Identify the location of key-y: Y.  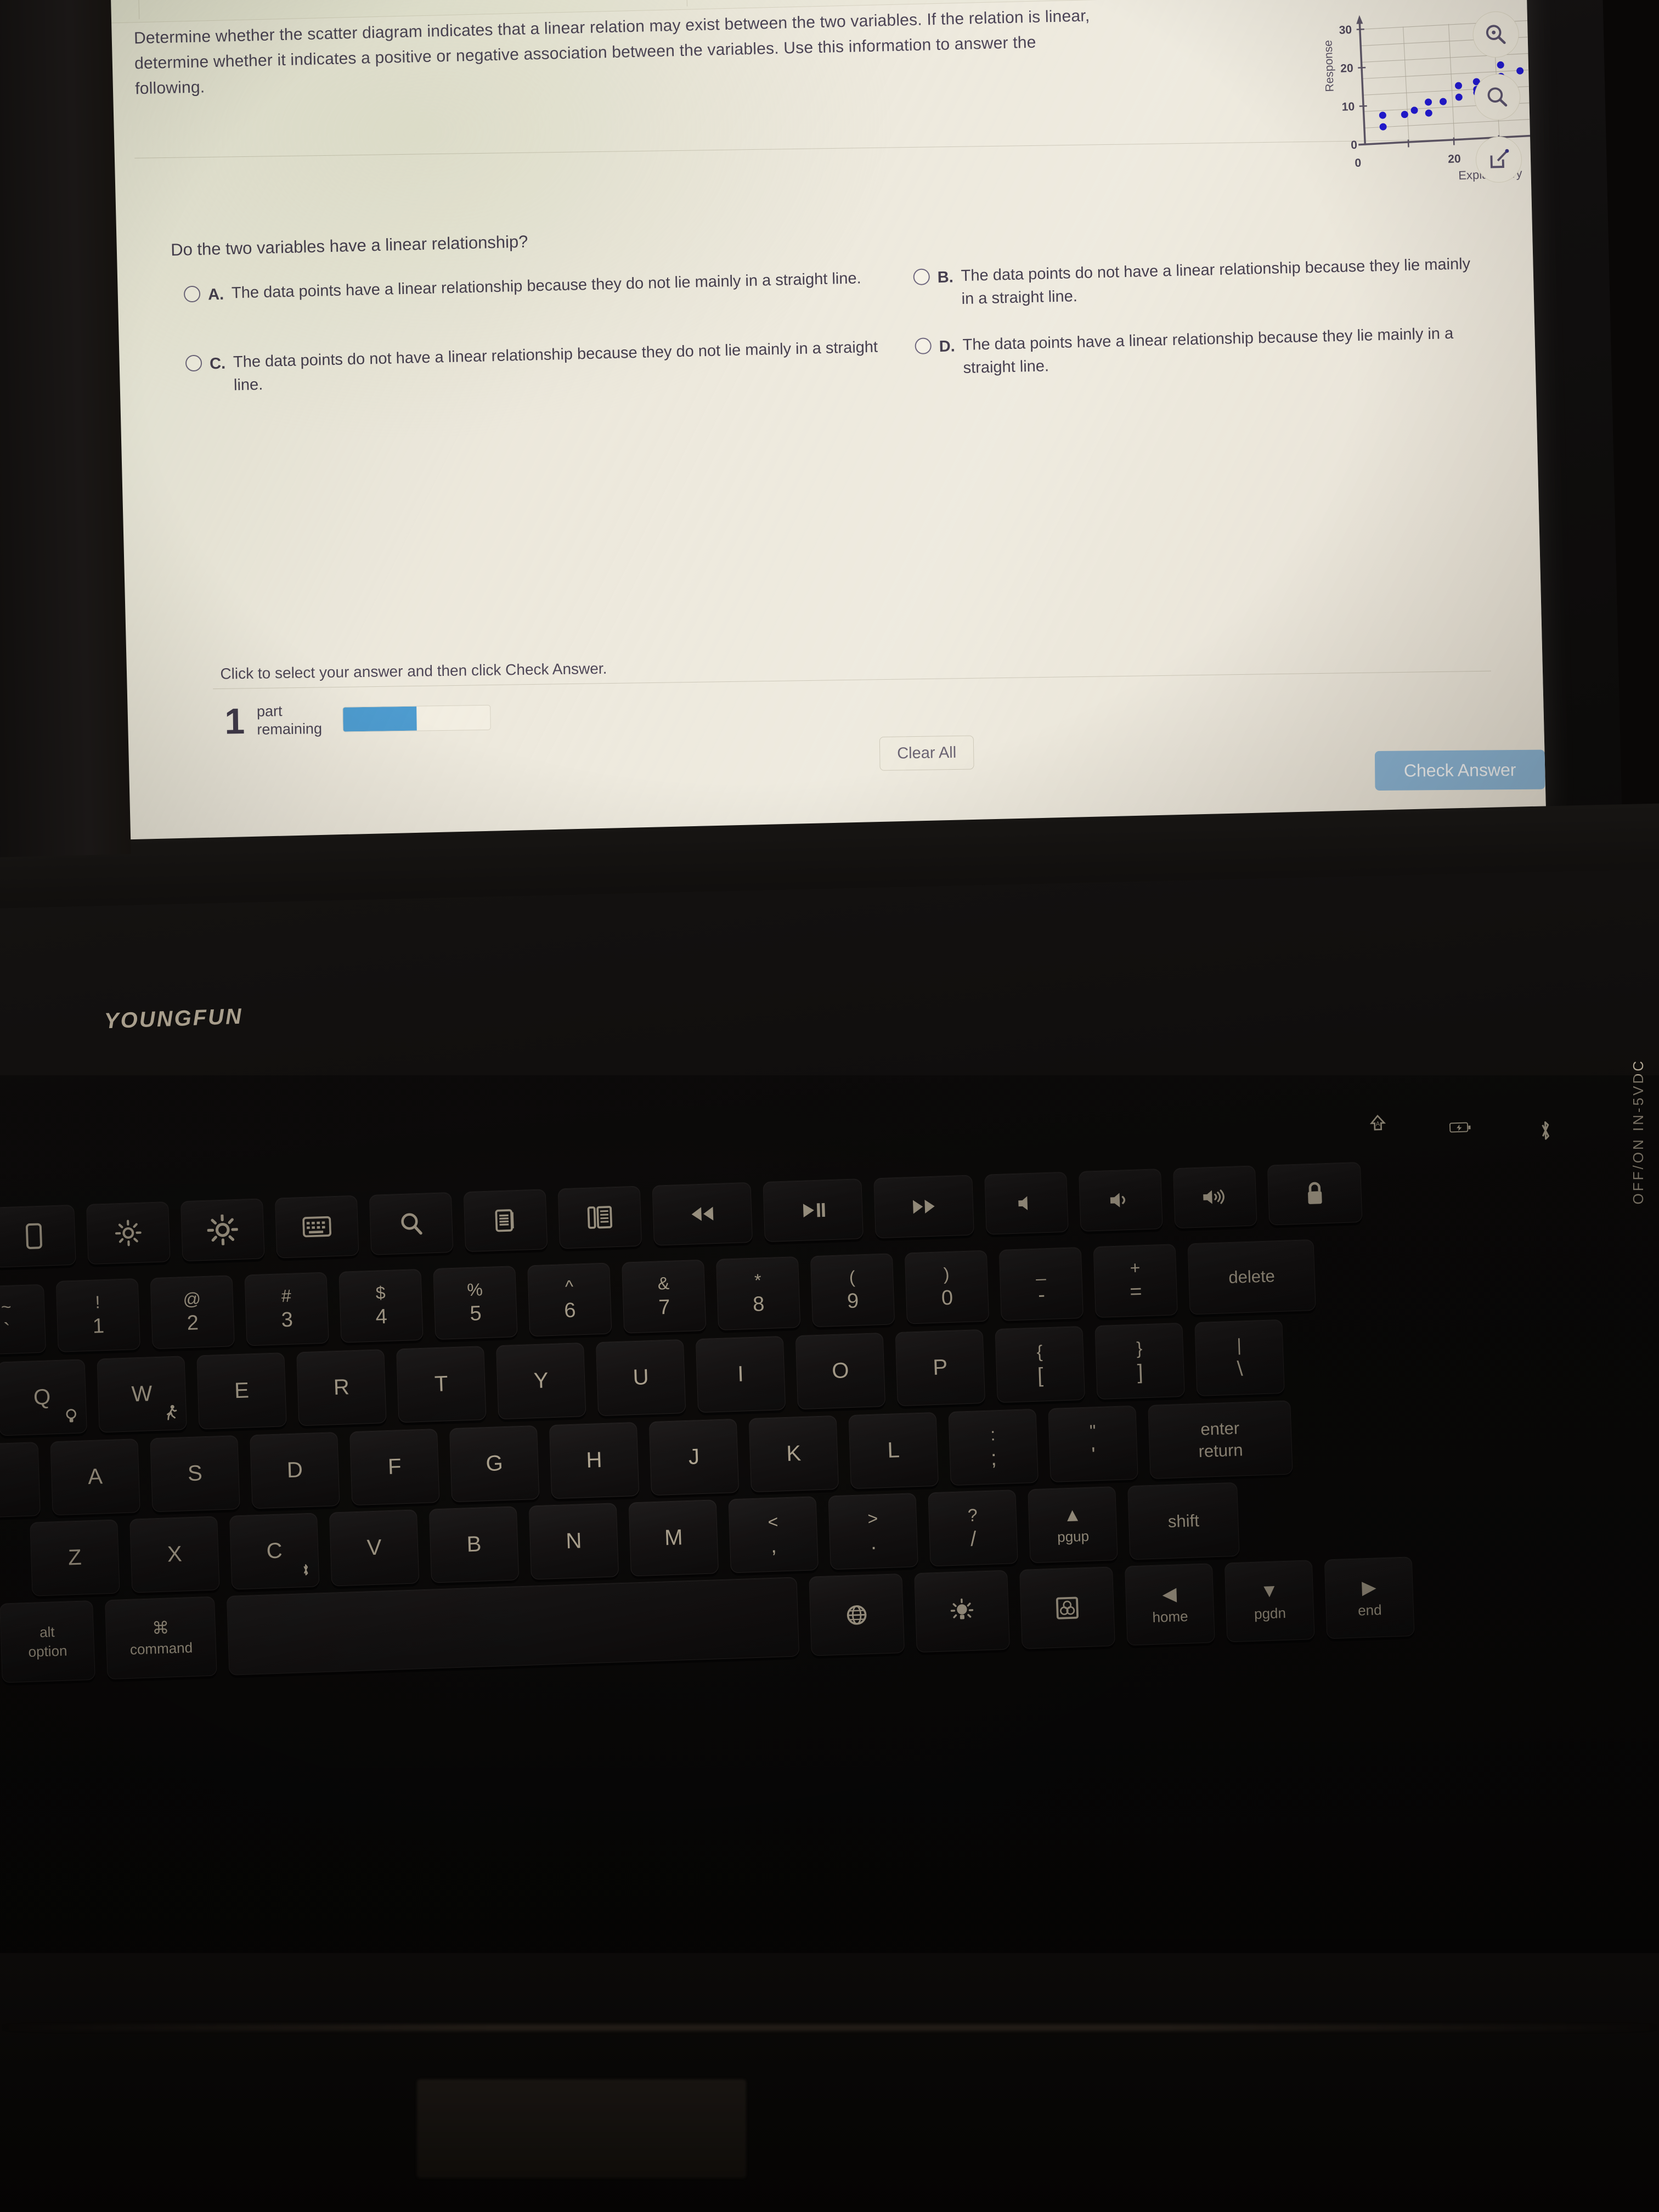
(541, 1381).